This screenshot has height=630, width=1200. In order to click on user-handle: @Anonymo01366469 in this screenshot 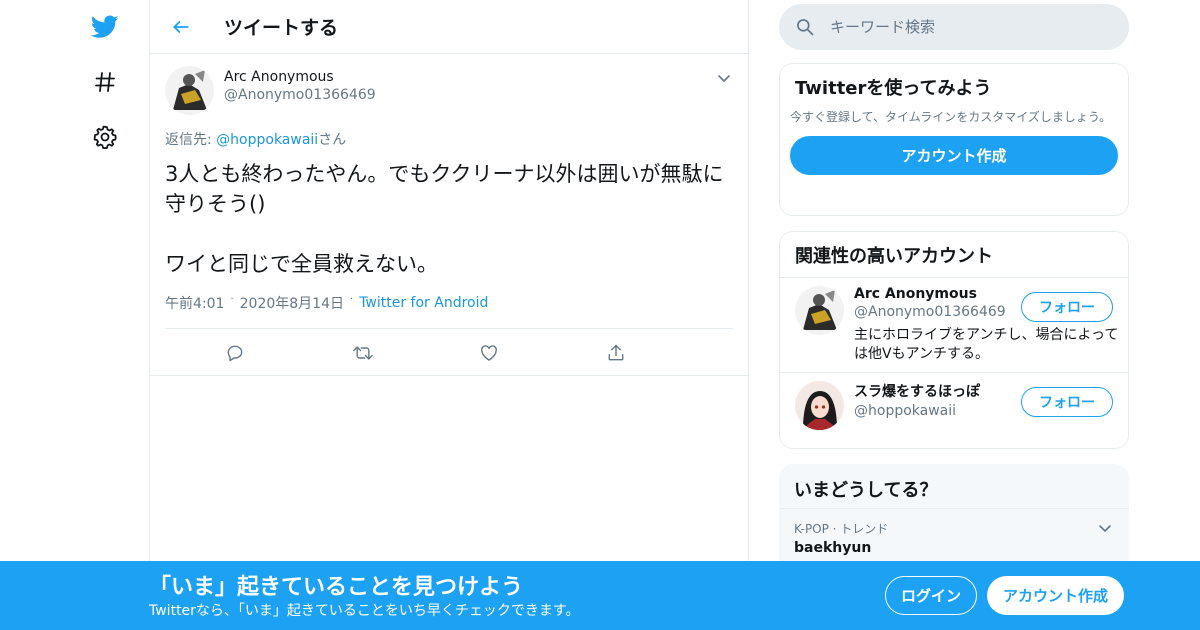, I will do `click(936, 312)`.